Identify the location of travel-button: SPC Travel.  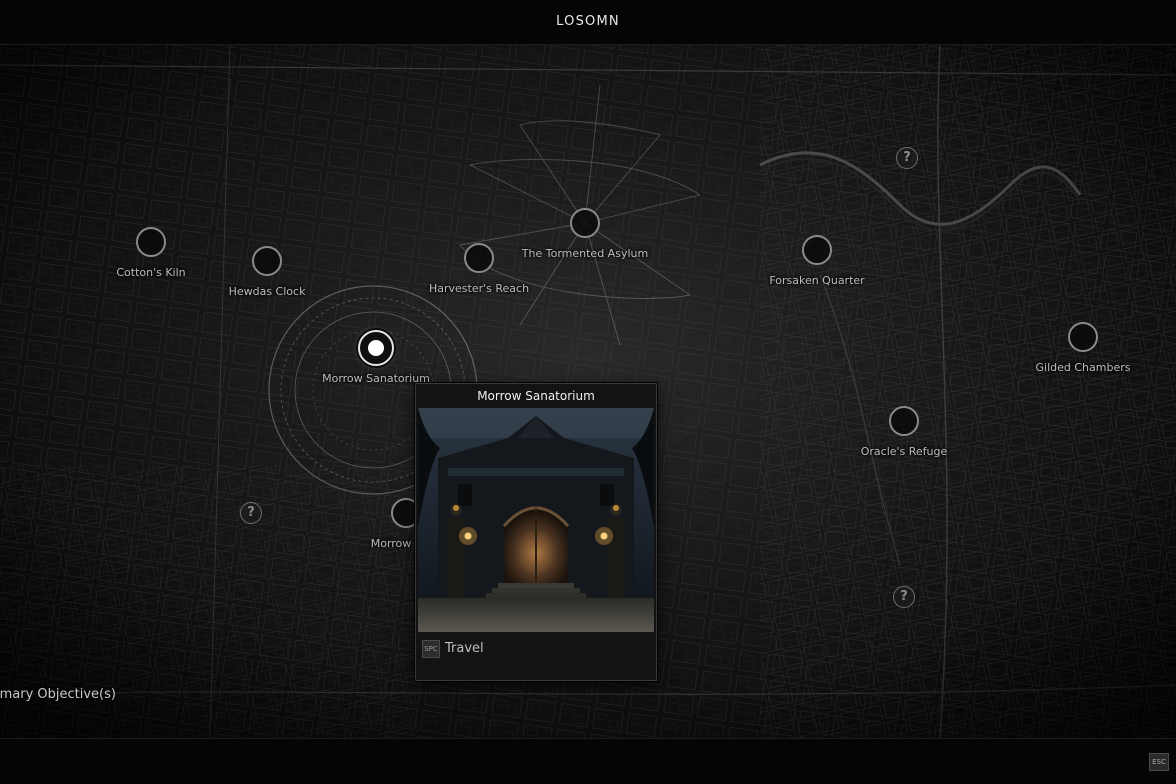
(536, 650).